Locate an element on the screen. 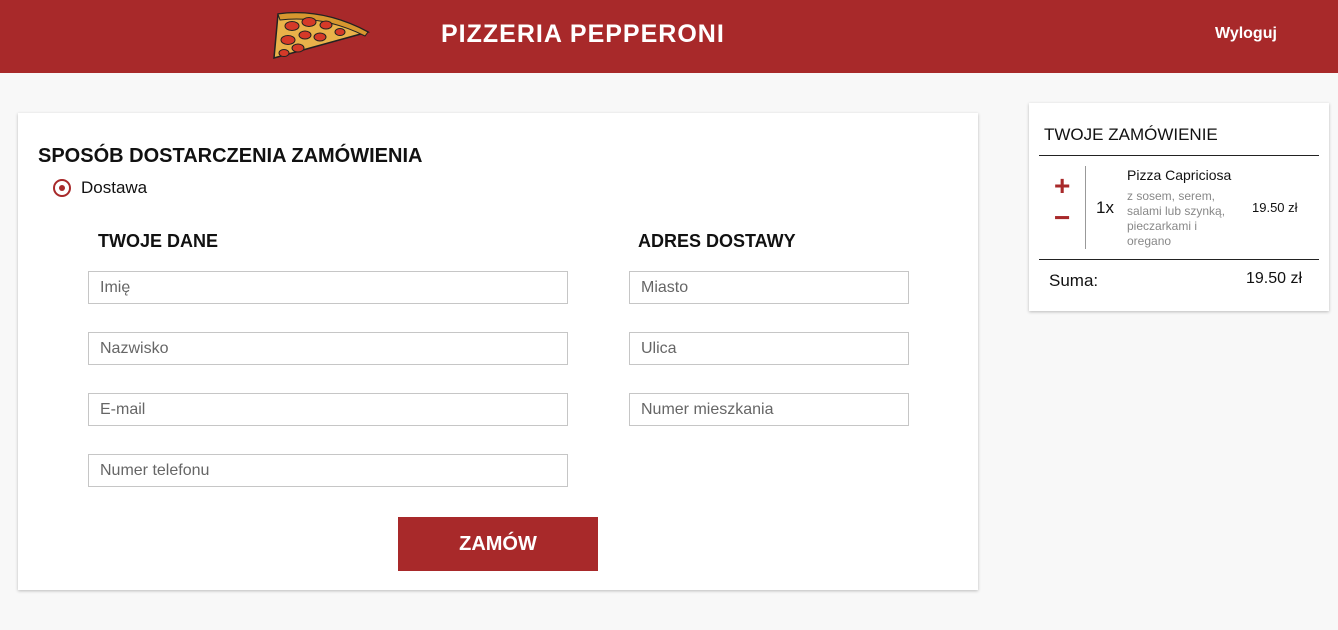 The height and width of the screenshot is (630, 1338). pizza-slice-icon is located at coordinates (320, 35).